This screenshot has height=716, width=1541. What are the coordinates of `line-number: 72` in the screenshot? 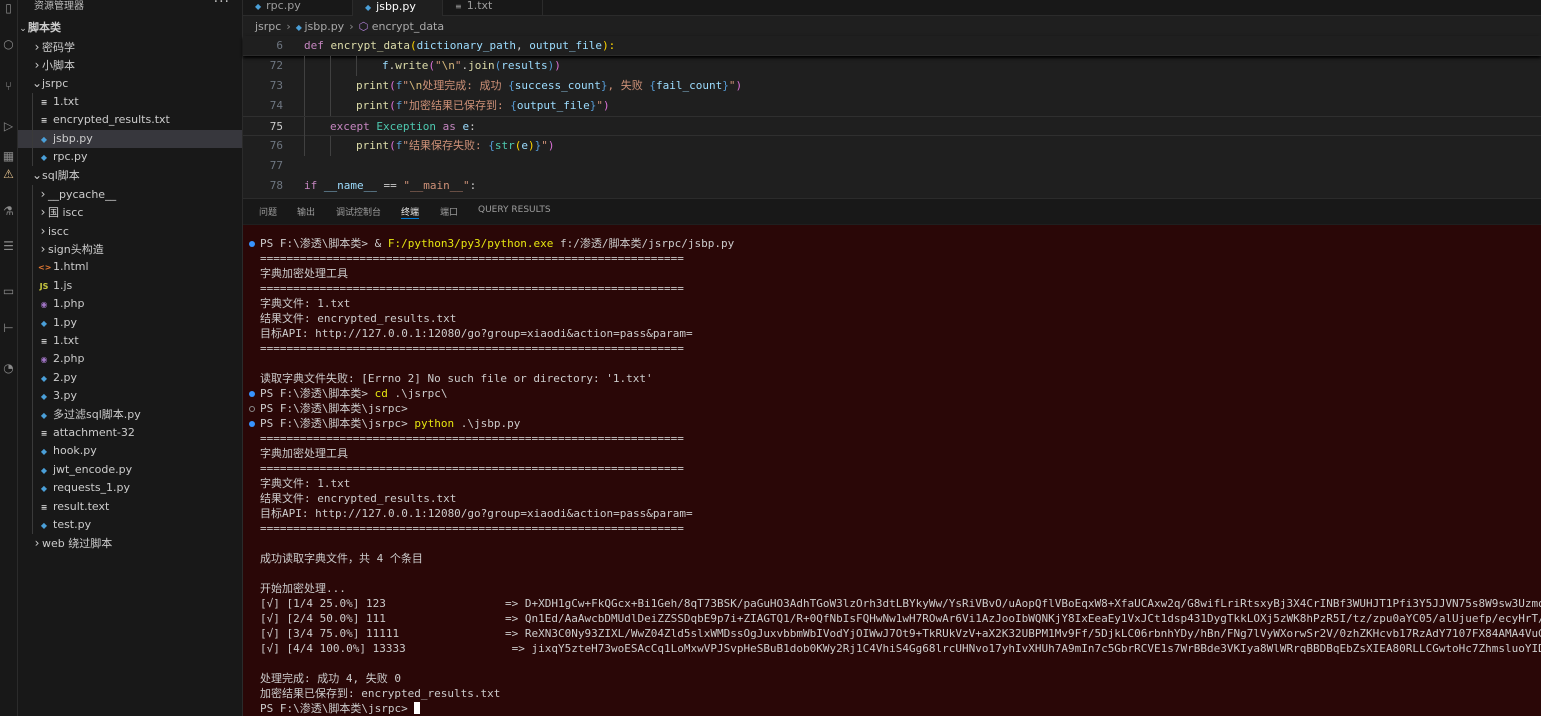 It's located at (276, 65).